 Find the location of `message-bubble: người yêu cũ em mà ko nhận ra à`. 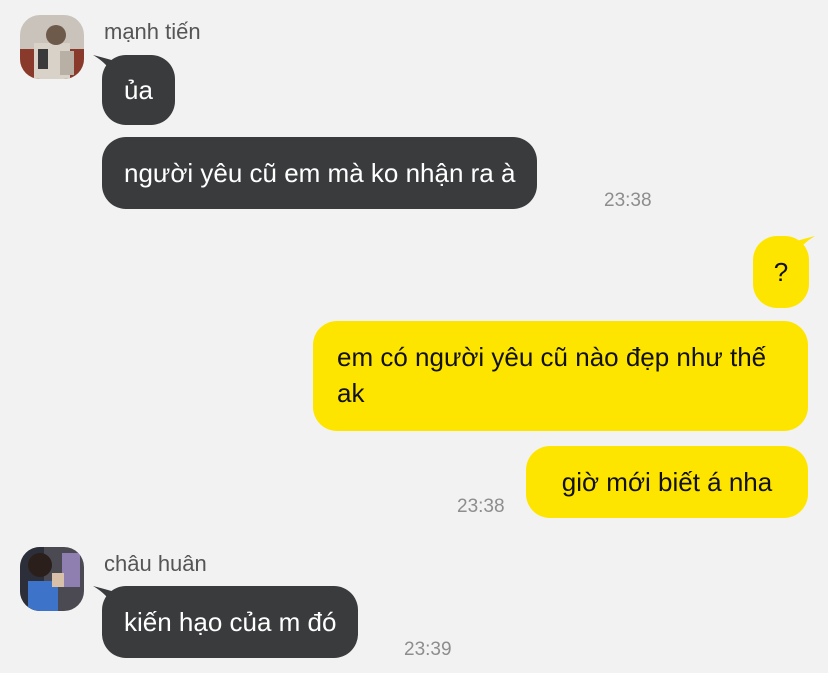

message-bubble: người yêu cũ em mà ko nhận ra à is located at coordinates (320, 173).